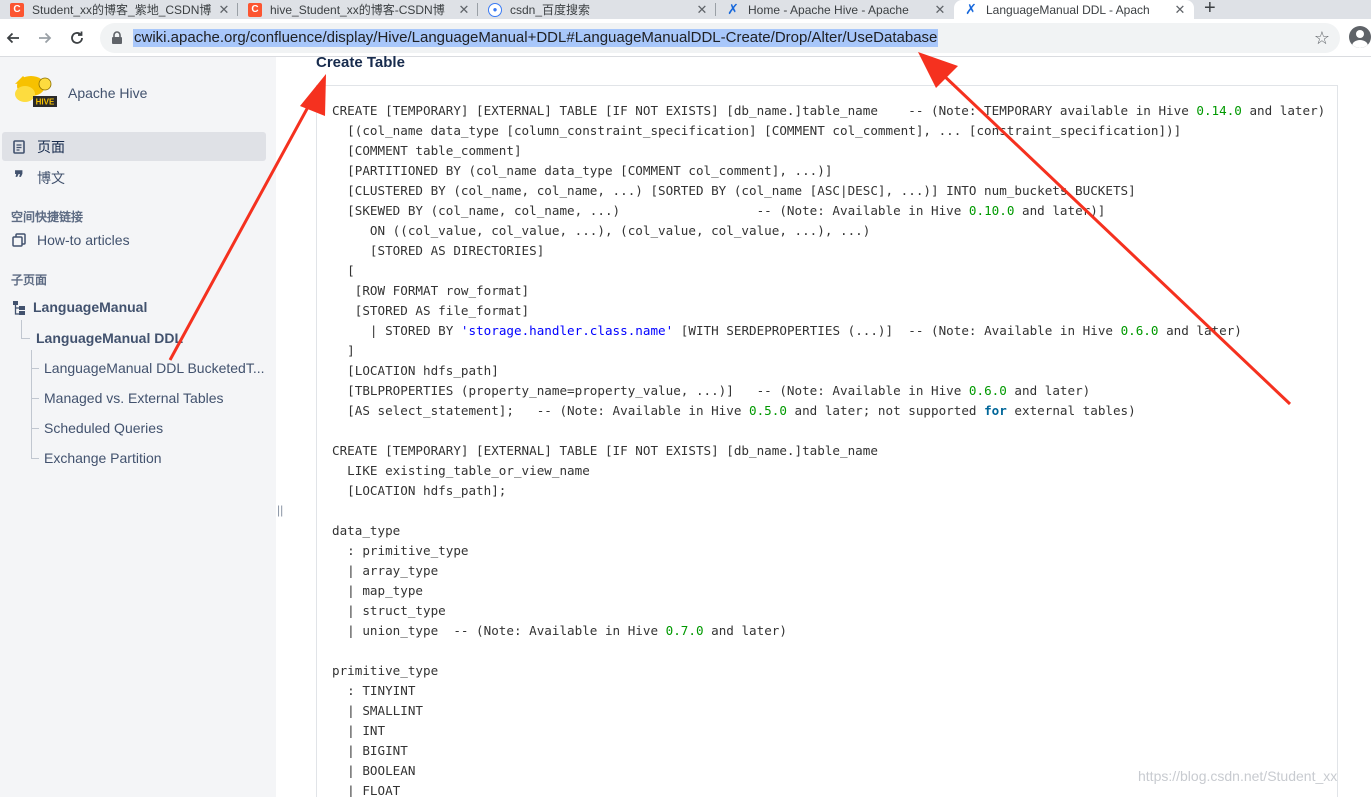 This screenshot has width=1371, height=797. What do you see at coordinates (36, 91) in the screenshot?
I see `hive-logo: HIVE` at bounding box center [36, 91].